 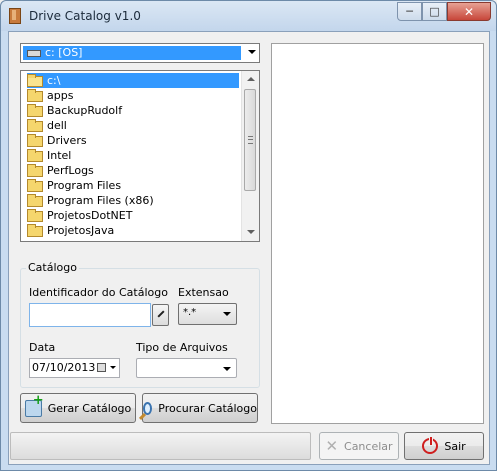 I want to click on tree-item: PerfLogs, so click(x=60, y=170).